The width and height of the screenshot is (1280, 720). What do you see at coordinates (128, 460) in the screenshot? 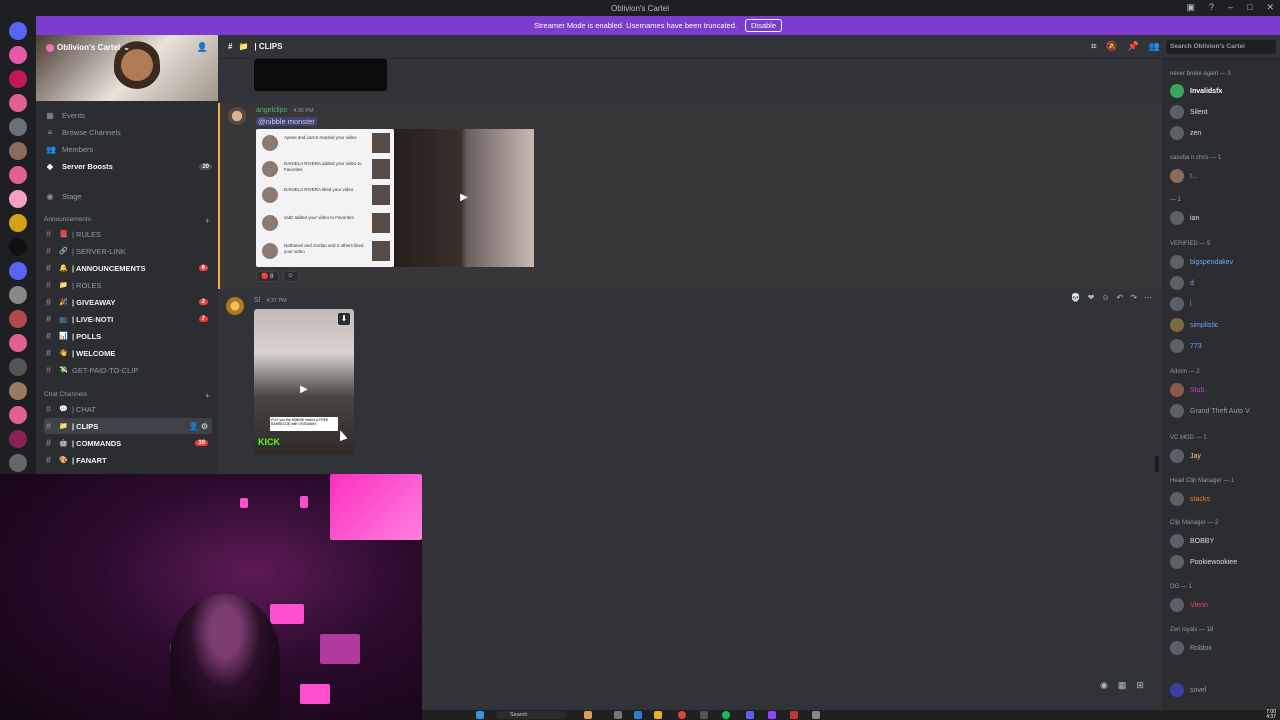
I see `channel-fanart: # 🎨 | FANART` at bounding box center [128, 460].